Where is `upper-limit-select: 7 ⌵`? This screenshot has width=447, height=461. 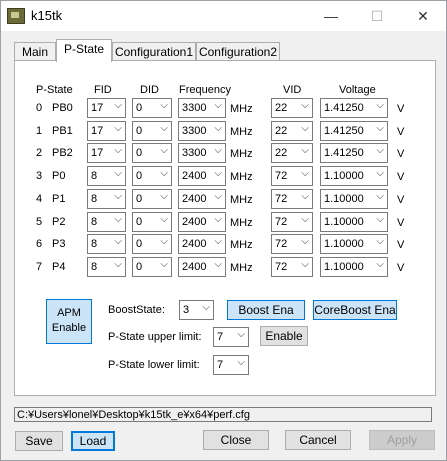
upper-limit-select: 7 ⌵ is located at coordinates (231, 337).